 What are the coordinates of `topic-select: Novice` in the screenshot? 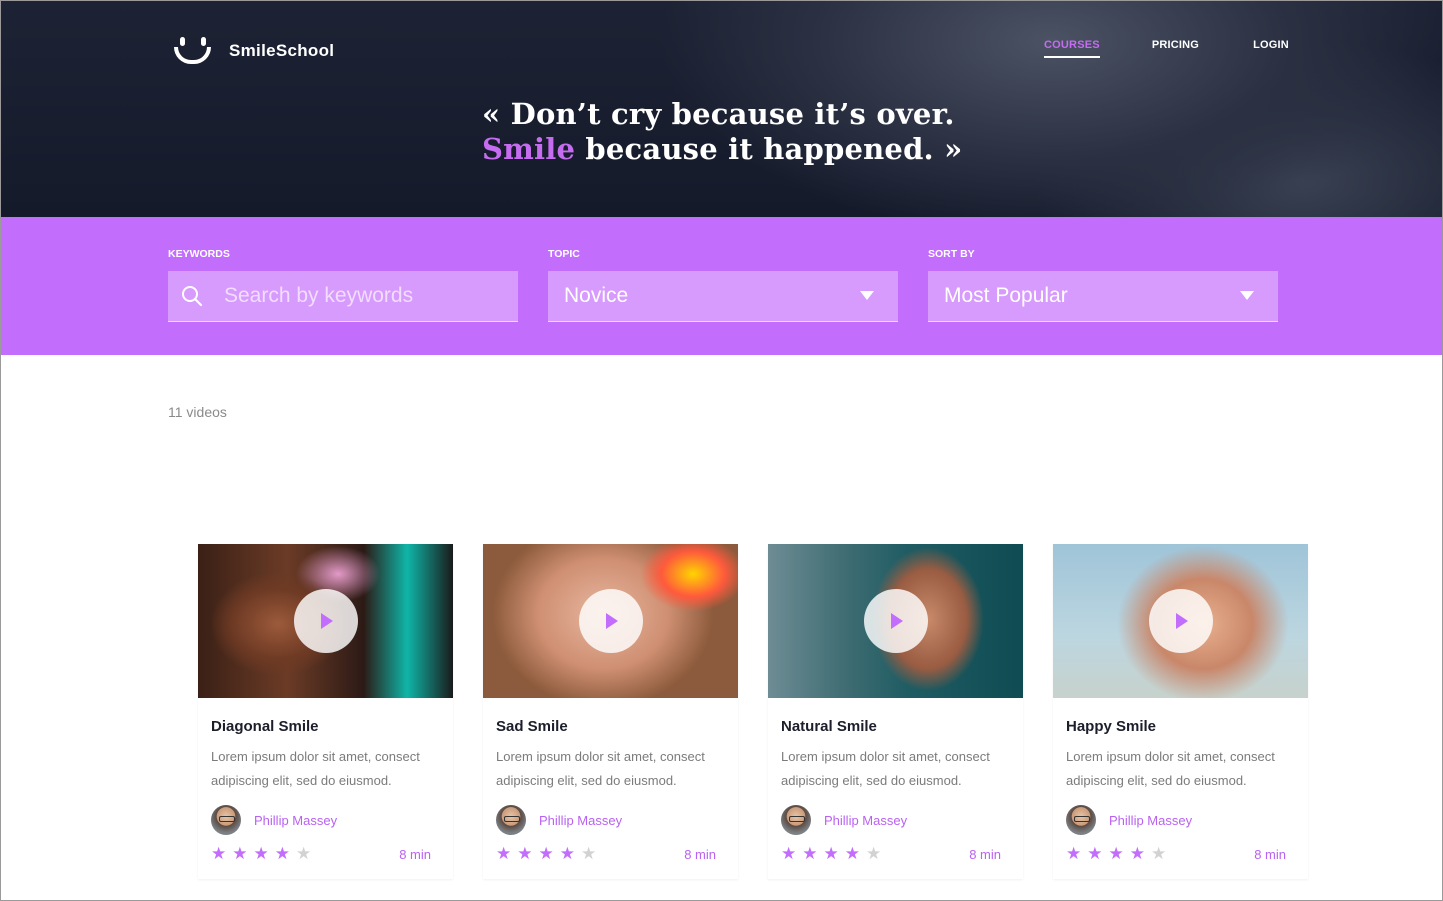 It's located at (723, 296).